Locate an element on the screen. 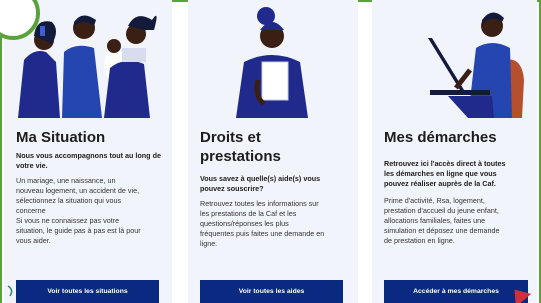 This screenshot has height=303, width=541. sparkle-icon is located at coordinates (10, 291).